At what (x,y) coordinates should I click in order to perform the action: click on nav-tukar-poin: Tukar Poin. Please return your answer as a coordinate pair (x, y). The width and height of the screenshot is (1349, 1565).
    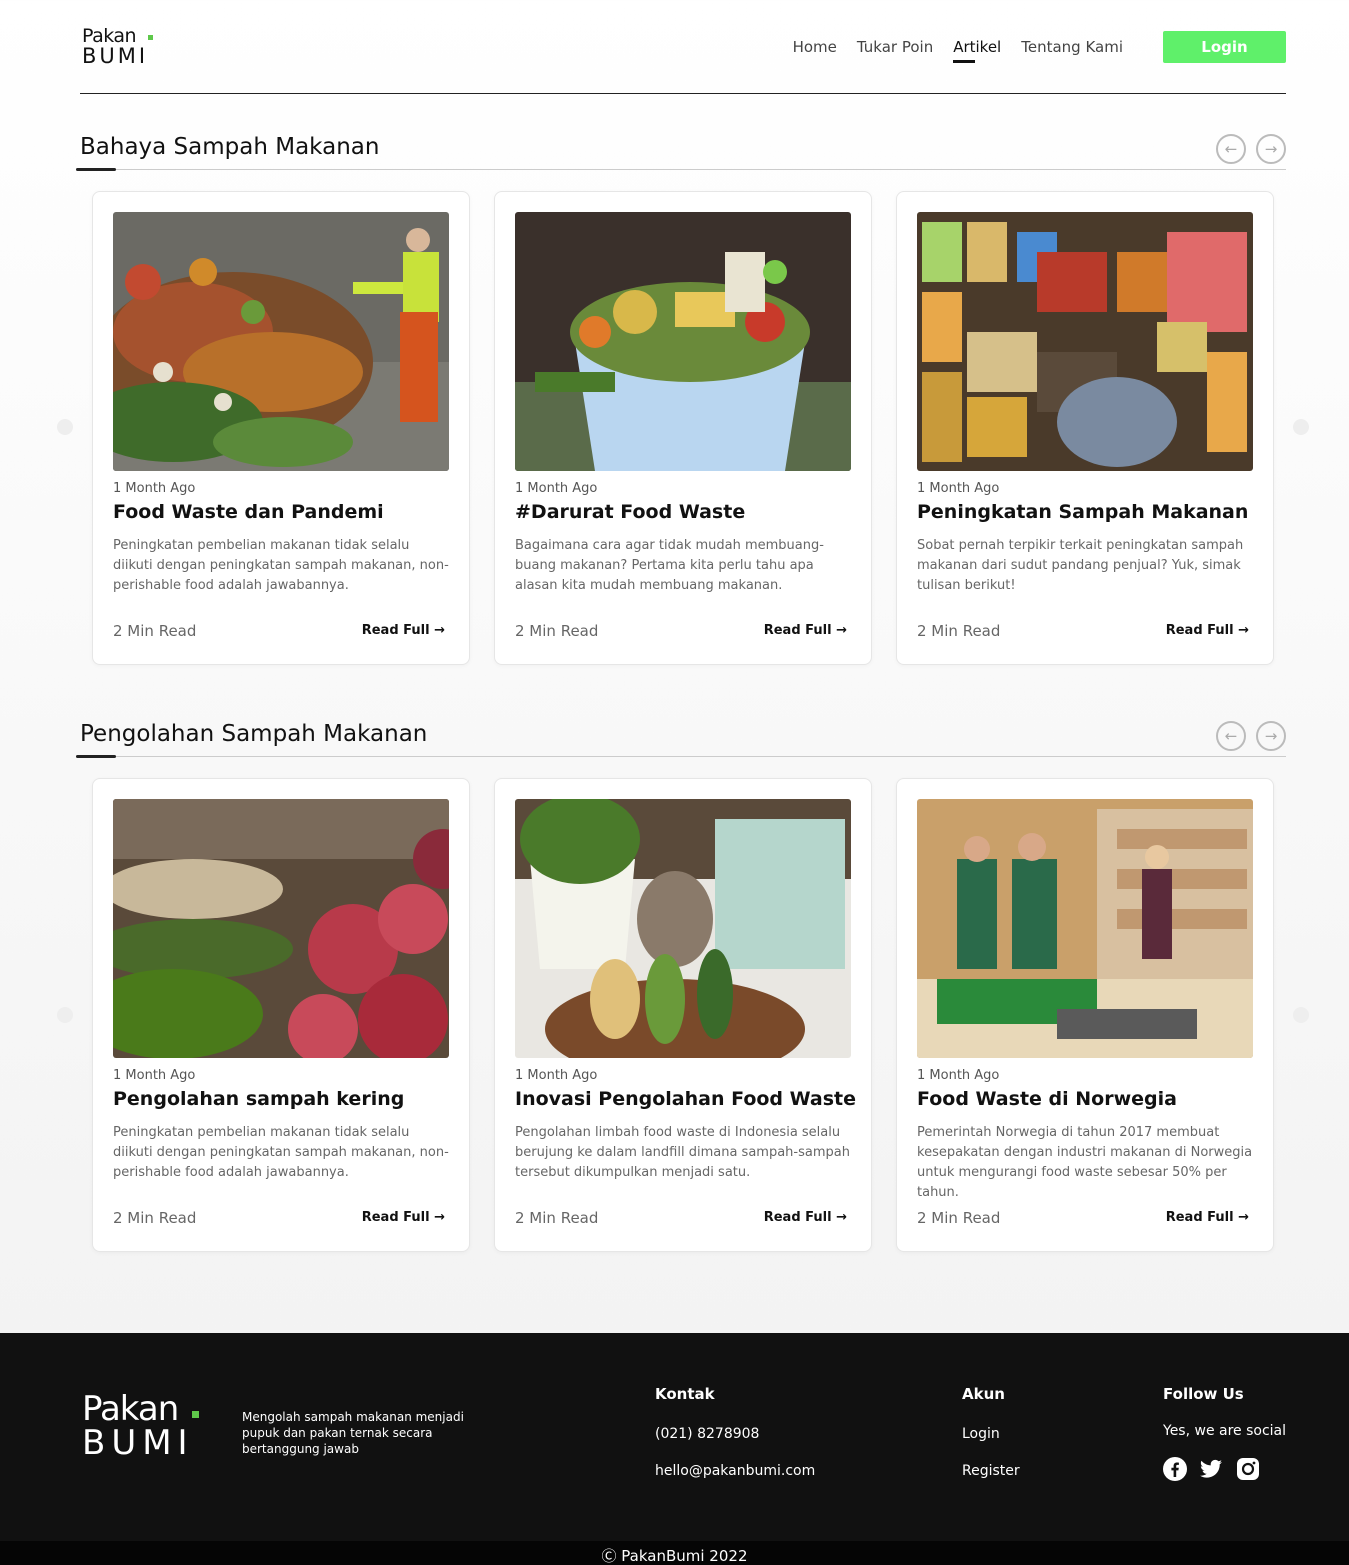
    Looking at the image, I should click on (895, 47).